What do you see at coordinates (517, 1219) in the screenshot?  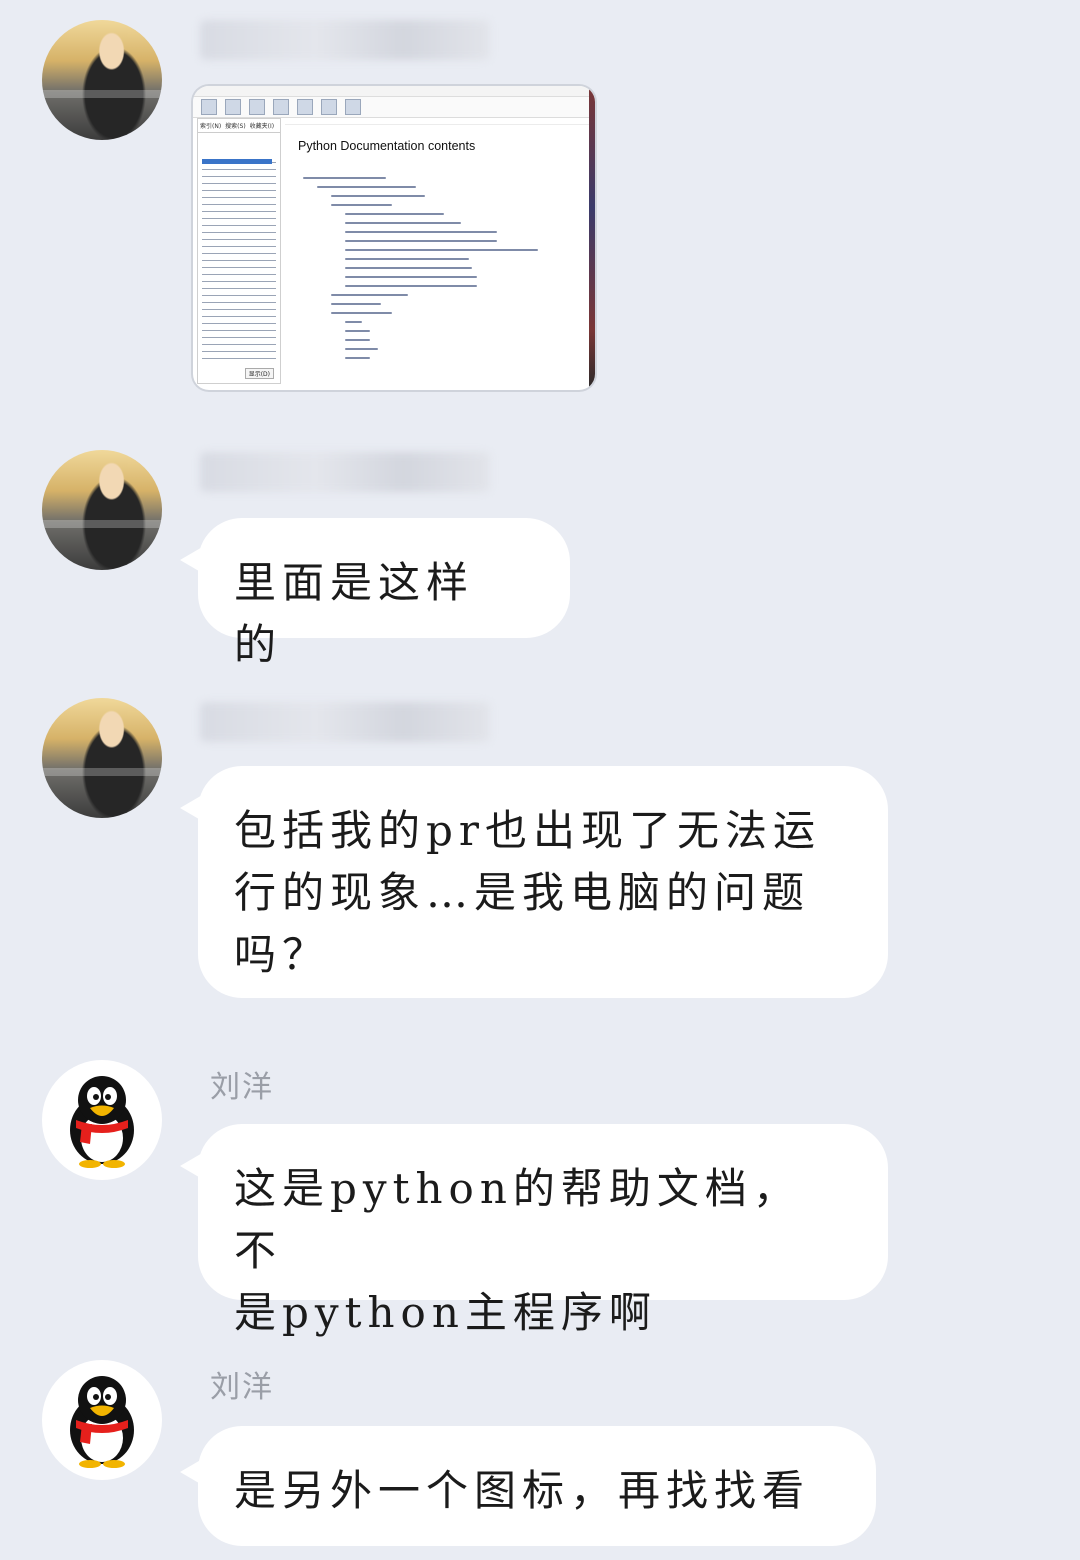 I see `message-text-line: 这是python的帮助文档，不` at bounding box center [517, 1219].